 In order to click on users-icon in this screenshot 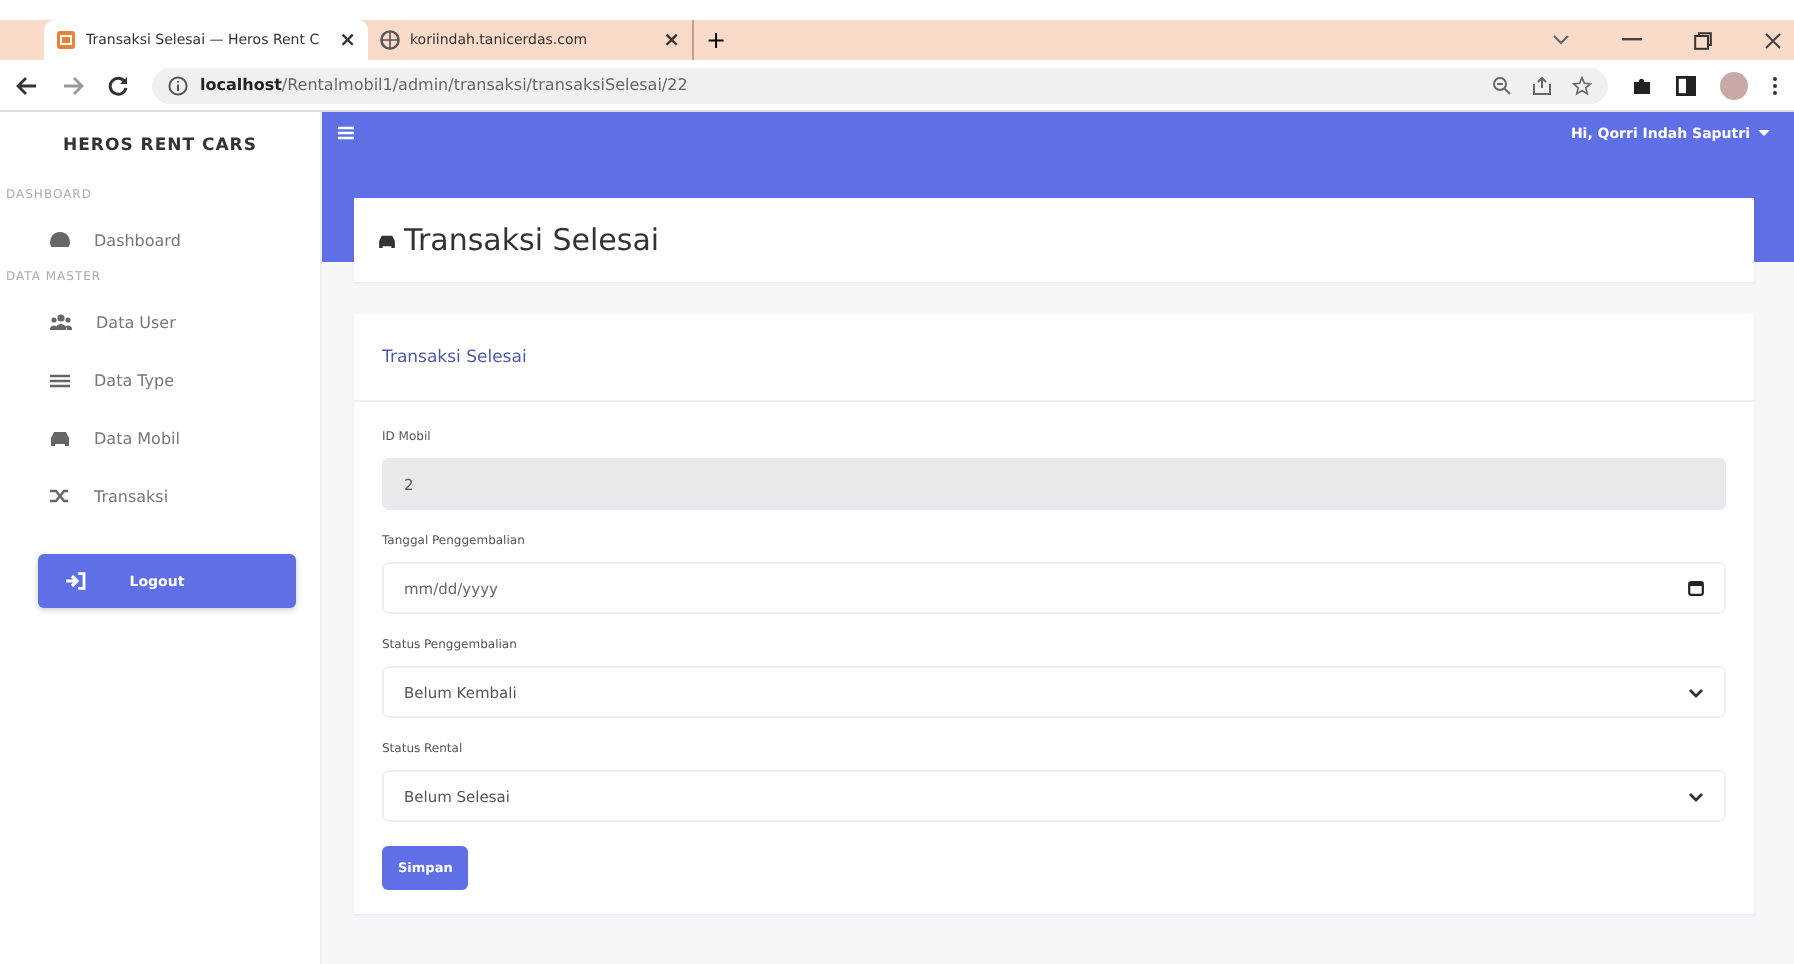, I will do `click(61, 322)`.